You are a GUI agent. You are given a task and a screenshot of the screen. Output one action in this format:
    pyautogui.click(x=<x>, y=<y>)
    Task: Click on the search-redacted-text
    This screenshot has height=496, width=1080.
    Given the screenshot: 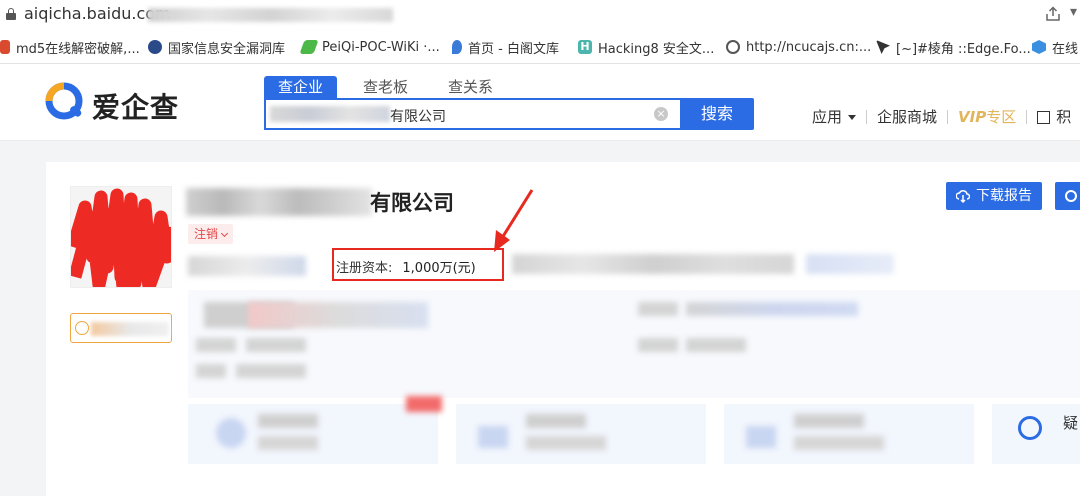 What is the action you would take?
    pyautogui.click(x=330, y=114)
    